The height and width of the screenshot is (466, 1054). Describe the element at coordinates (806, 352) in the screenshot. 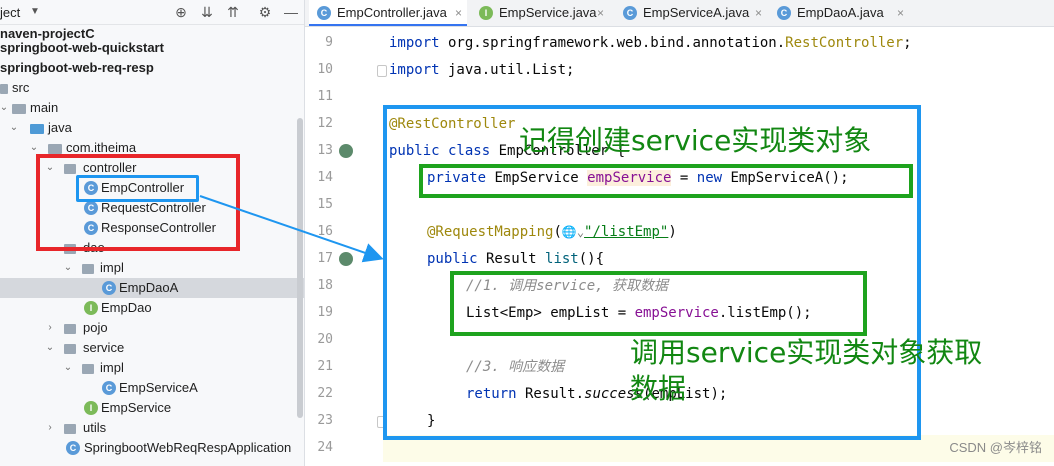

I see `callout-call-impl-line1: 调用service实现类对象获取` at that location.